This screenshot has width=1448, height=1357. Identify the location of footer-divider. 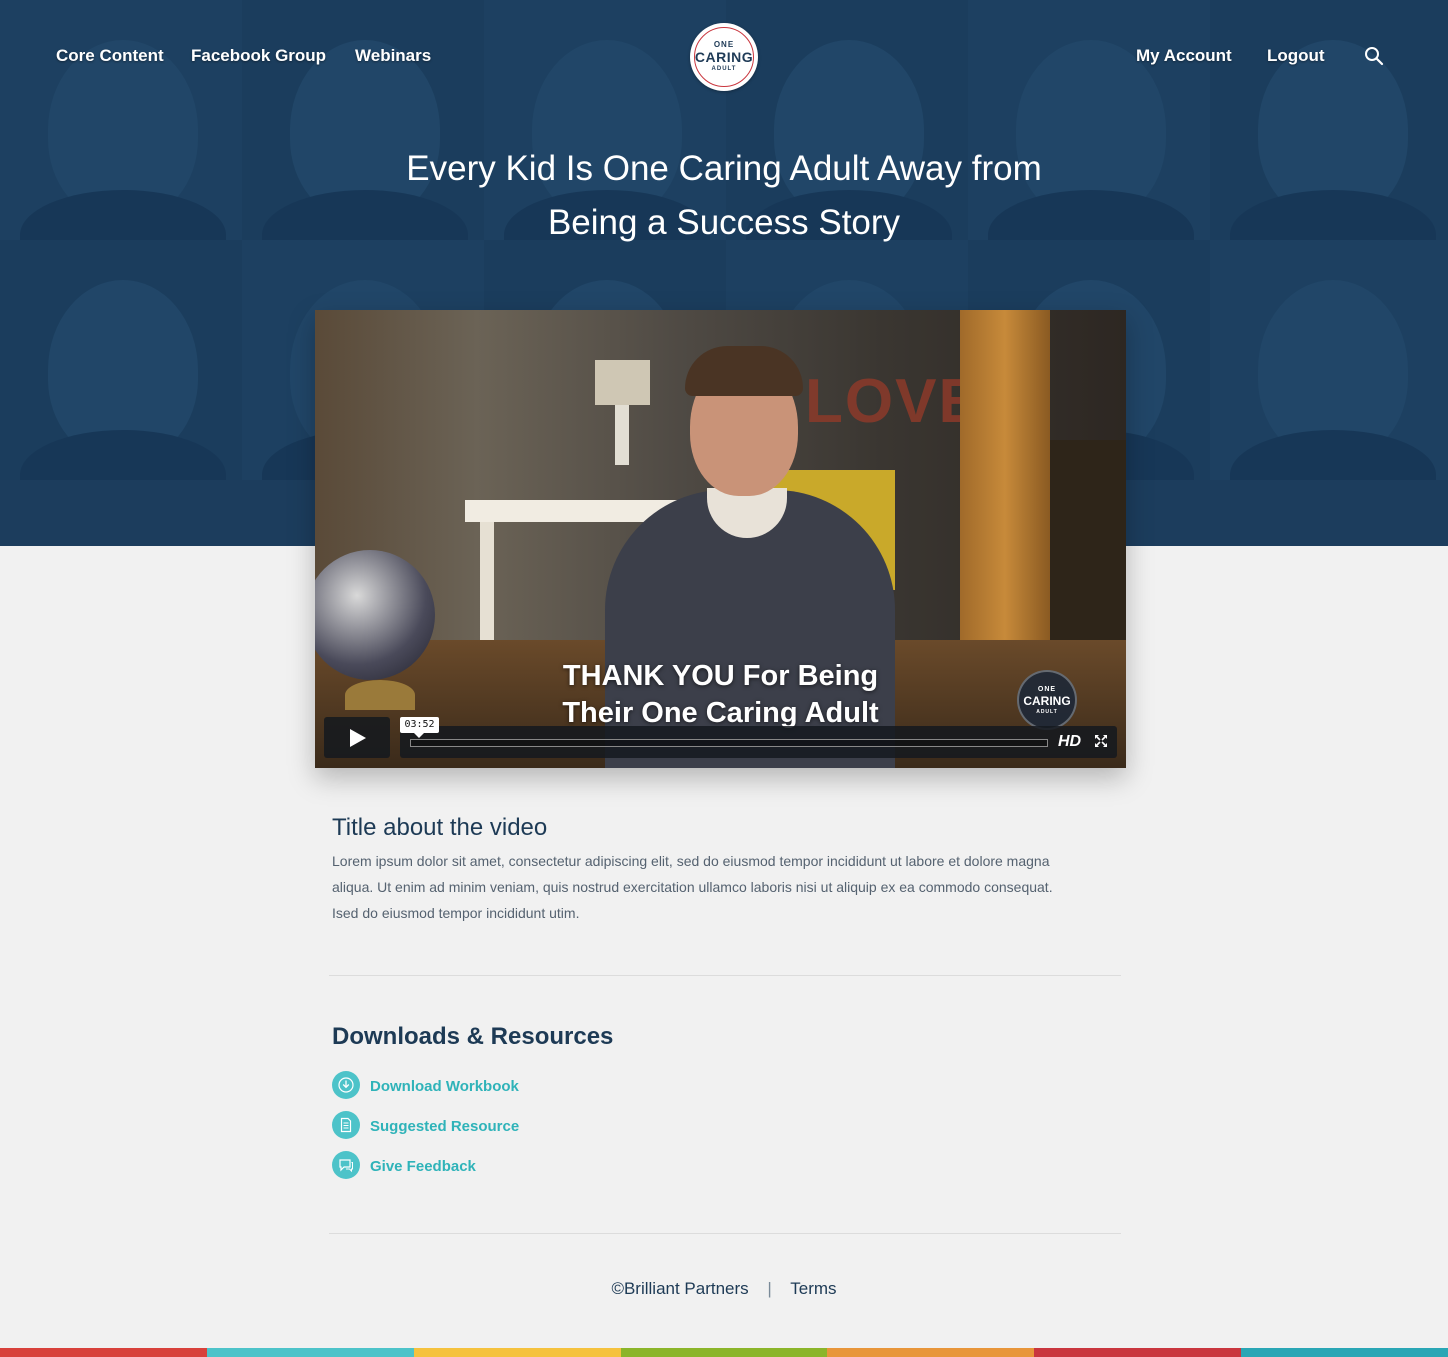
(725, 1233).